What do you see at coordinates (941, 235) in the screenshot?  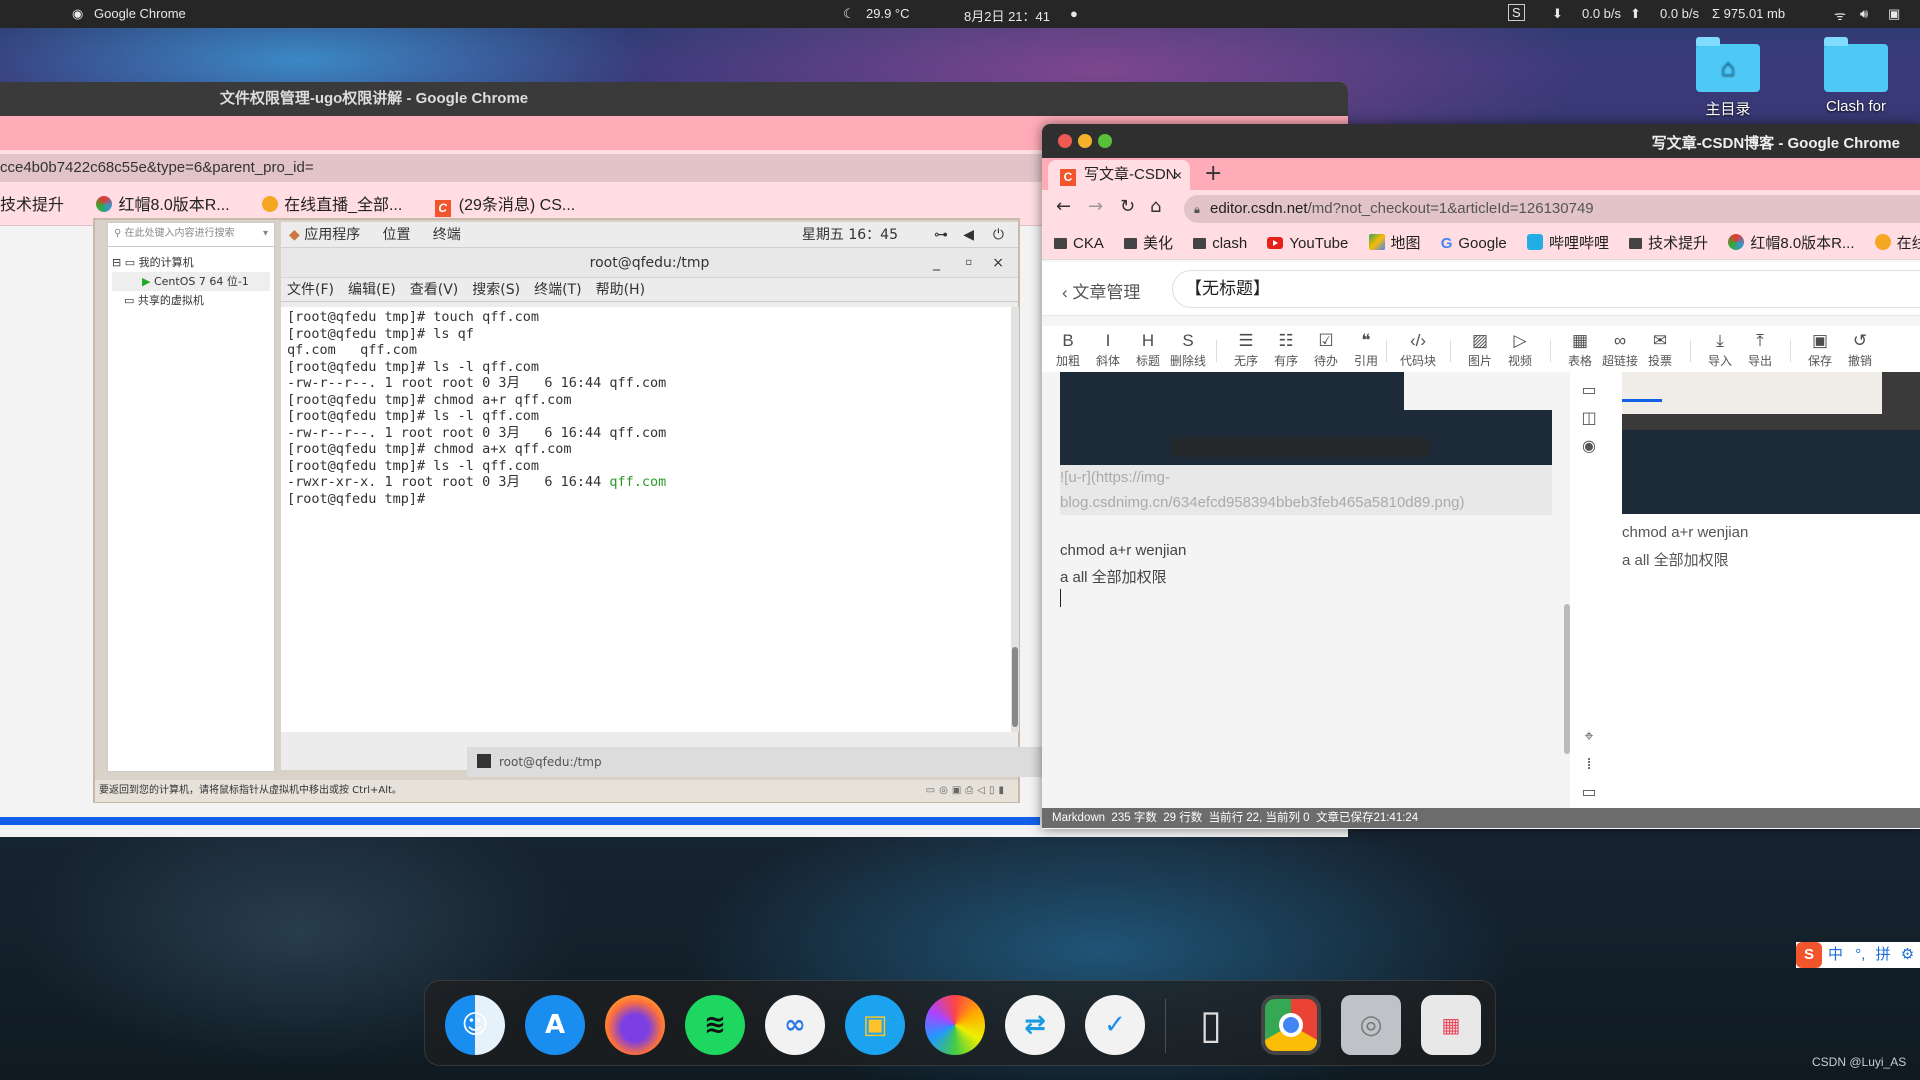 I see `network-icon: ⊶` at bounding box center [941, 235].